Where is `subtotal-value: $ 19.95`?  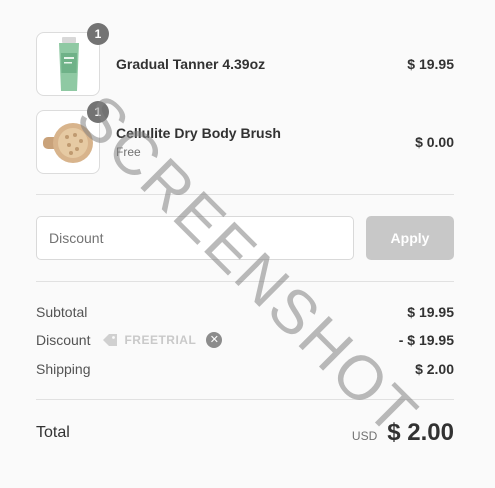 subtotal-value: $ 19.95 is located at coordinates (430, 312).